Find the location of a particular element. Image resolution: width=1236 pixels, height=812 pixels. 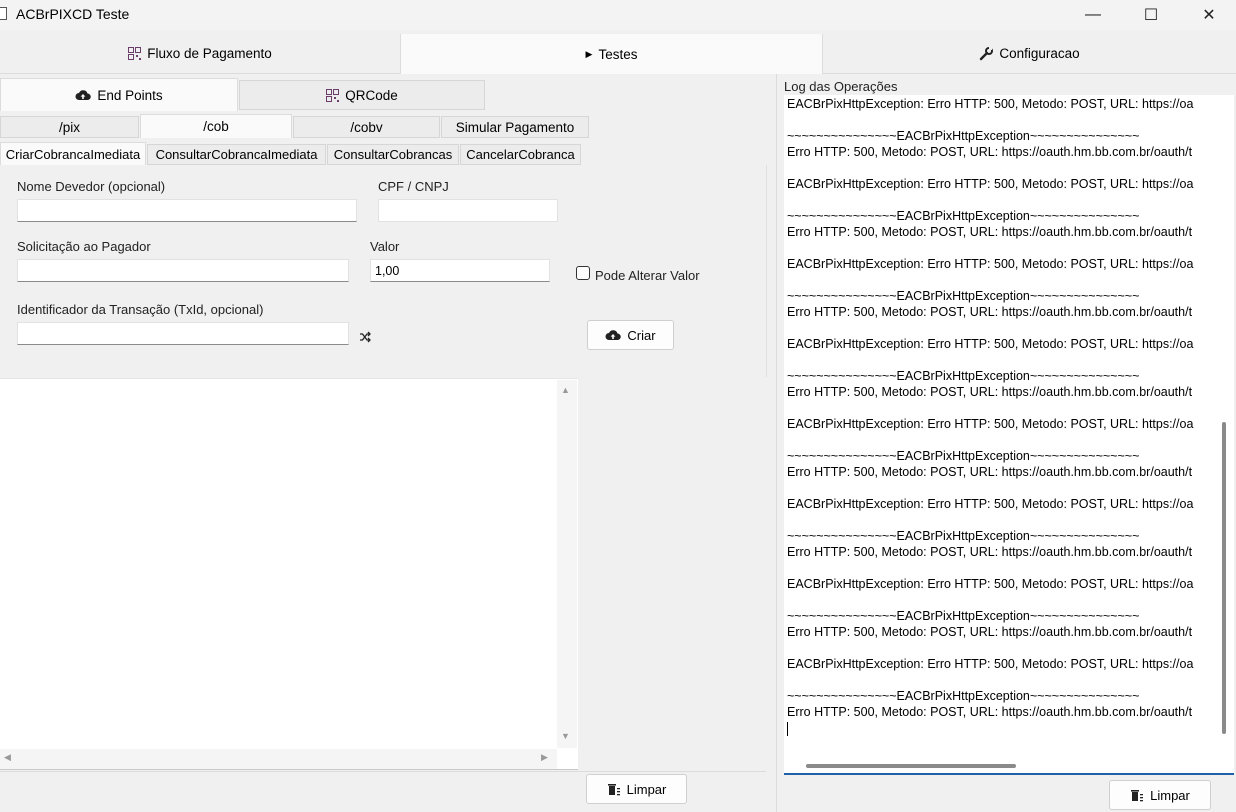

log-title: Log das Operações is located at coordinates (841, 86).